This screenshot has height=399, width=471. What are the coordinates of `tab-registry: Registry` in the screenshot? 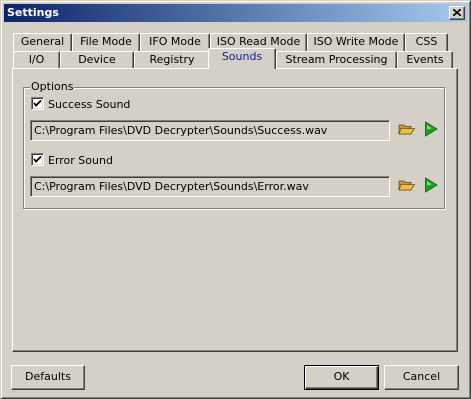 It's located at (172, 60).